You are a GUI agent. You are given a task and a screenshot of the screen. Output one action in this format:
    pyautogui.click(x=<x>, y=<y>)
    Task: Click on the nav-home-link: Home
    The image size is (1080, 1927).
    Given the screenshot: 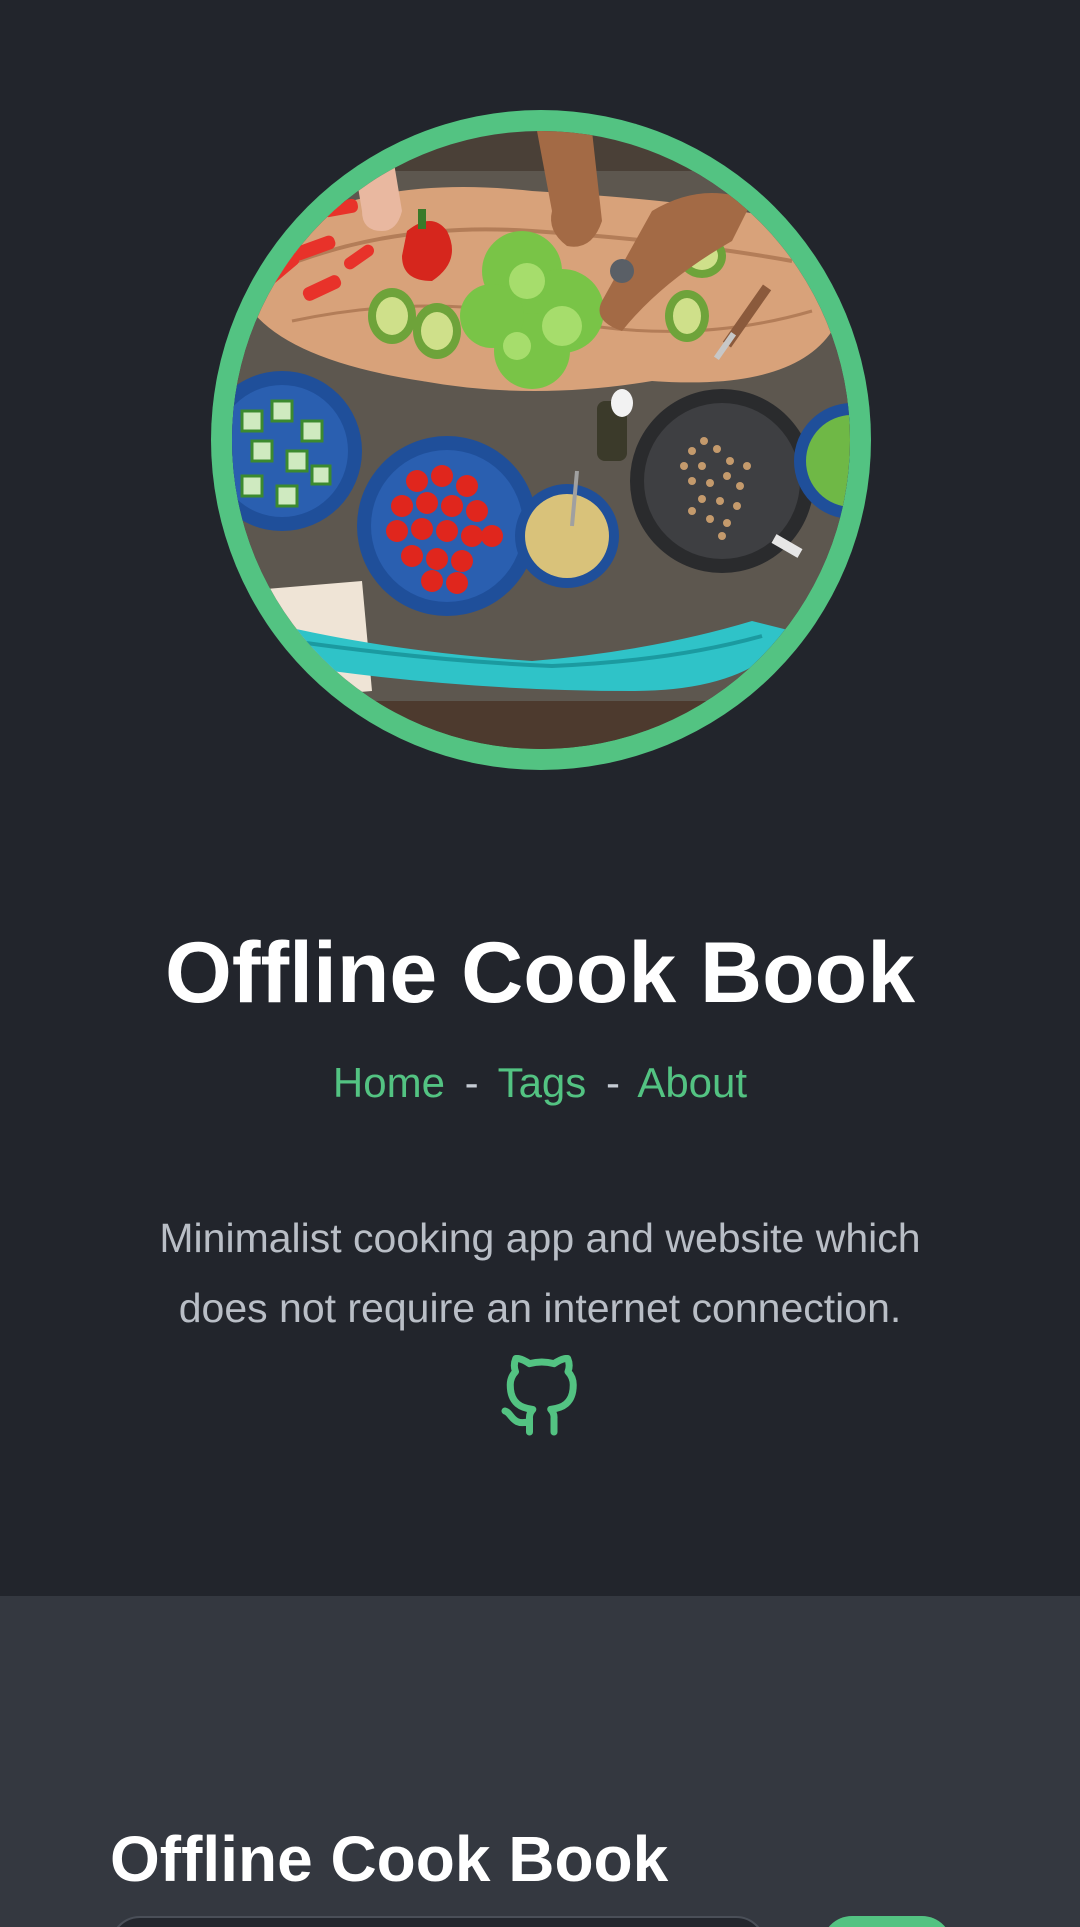 What is the action you would take?
    pyautogui.click(x=389, y=1082)
    